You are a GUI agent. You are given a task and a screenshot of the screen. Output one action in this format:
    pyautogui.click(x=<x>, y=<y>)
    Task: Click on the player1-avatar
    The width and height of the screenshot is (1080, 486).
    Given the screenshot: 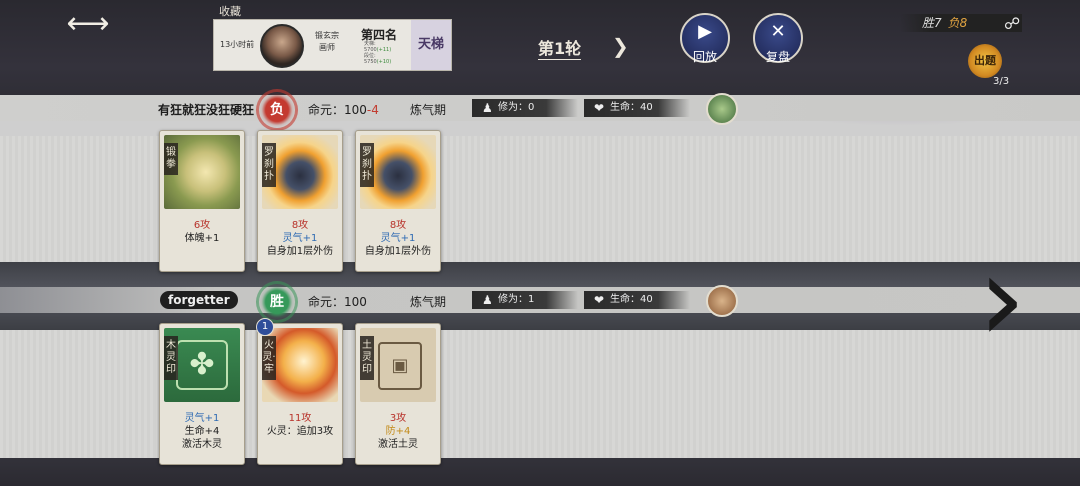 What is the action you would take?
    pyautogui.click(x=722, y=109)
    